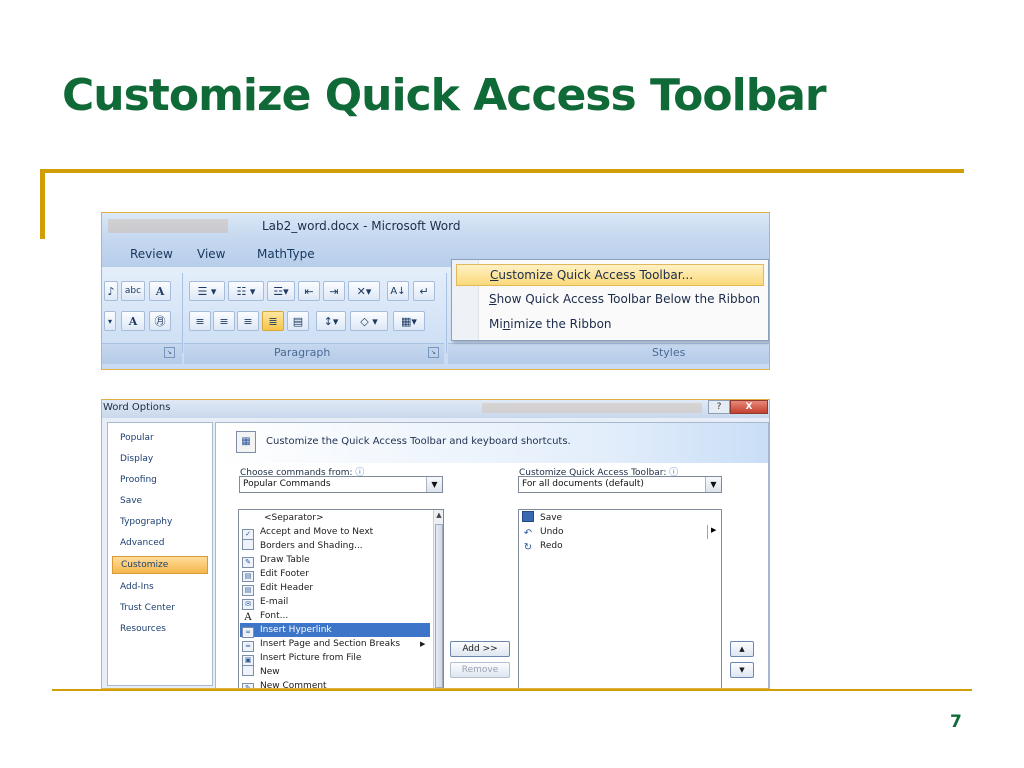  I want to click on numbering-icon: ☷ ▾, so click(246, 291).